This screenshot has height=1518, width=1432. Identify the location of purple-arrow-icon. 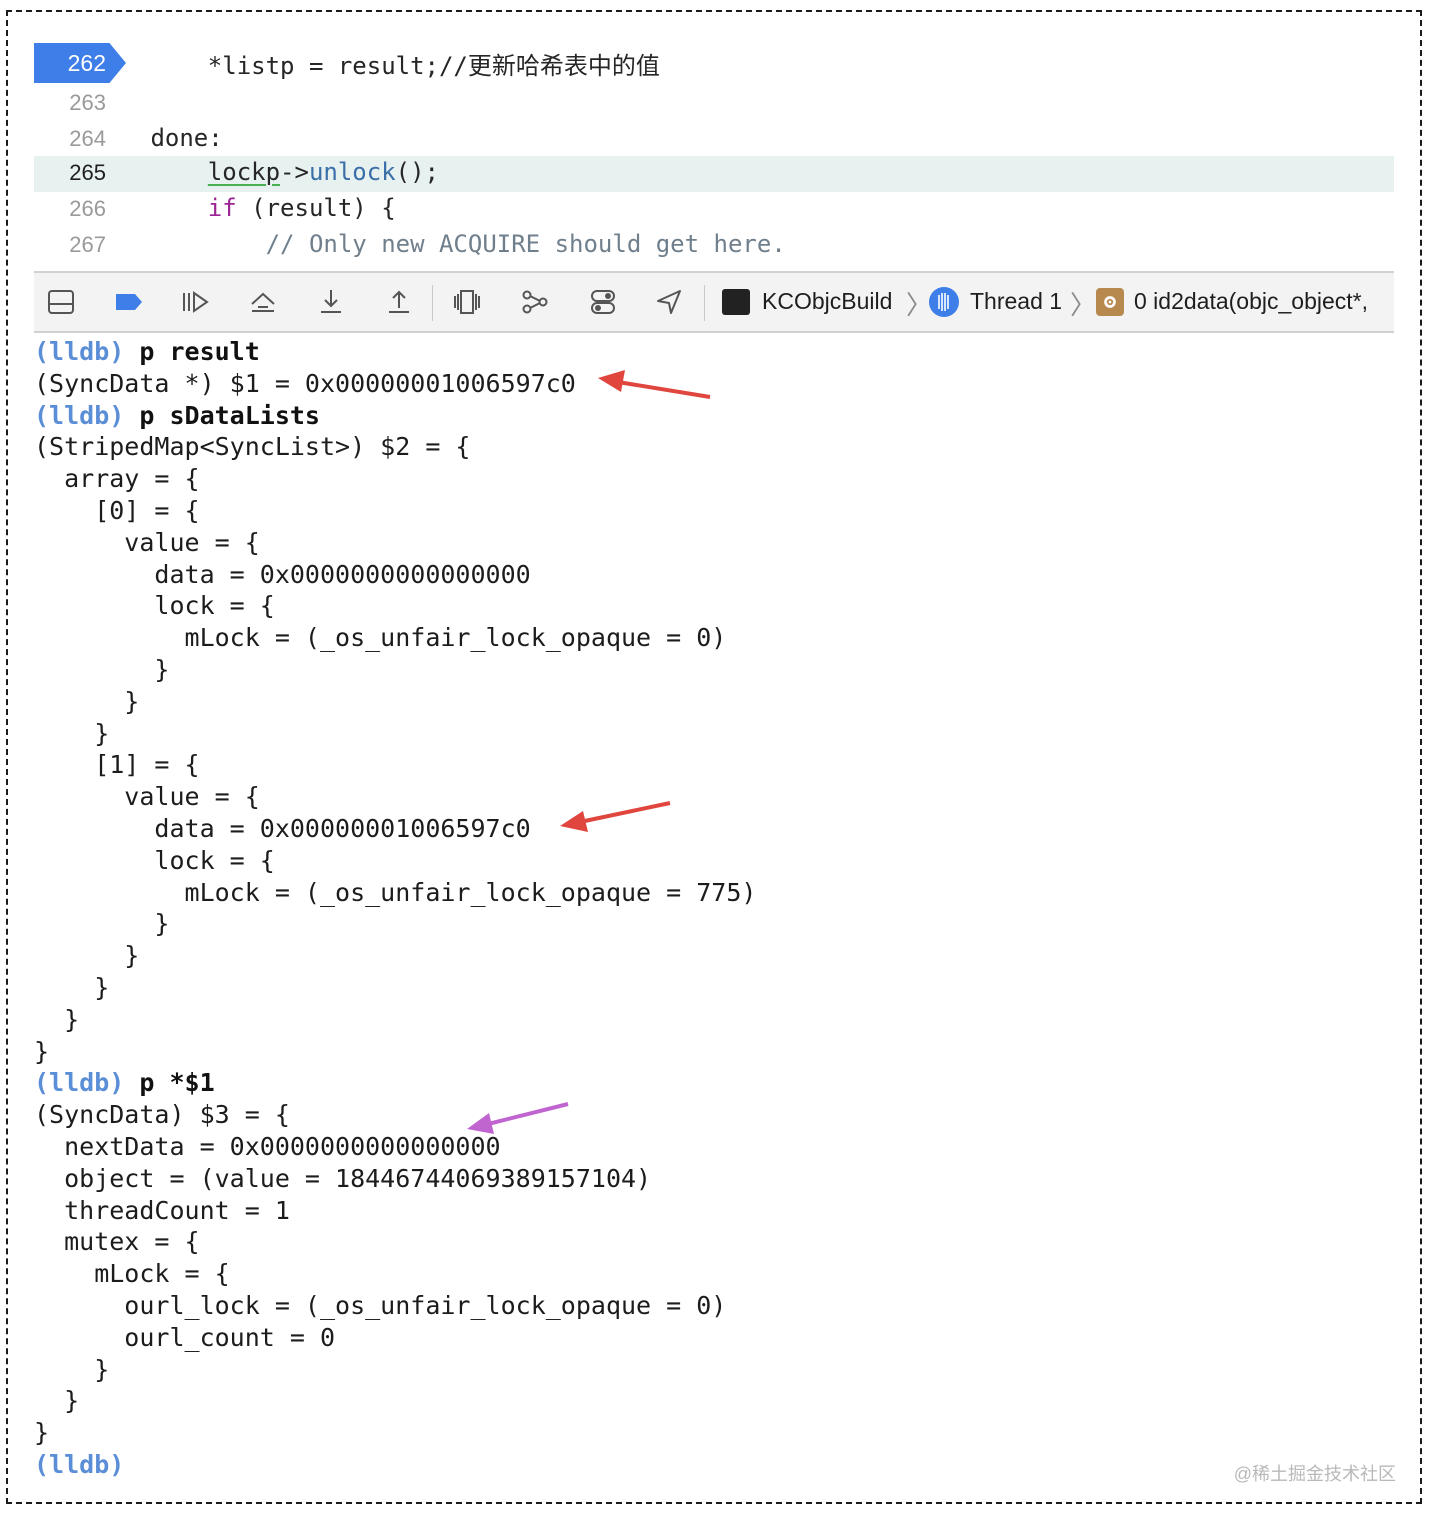
(518, 1118).